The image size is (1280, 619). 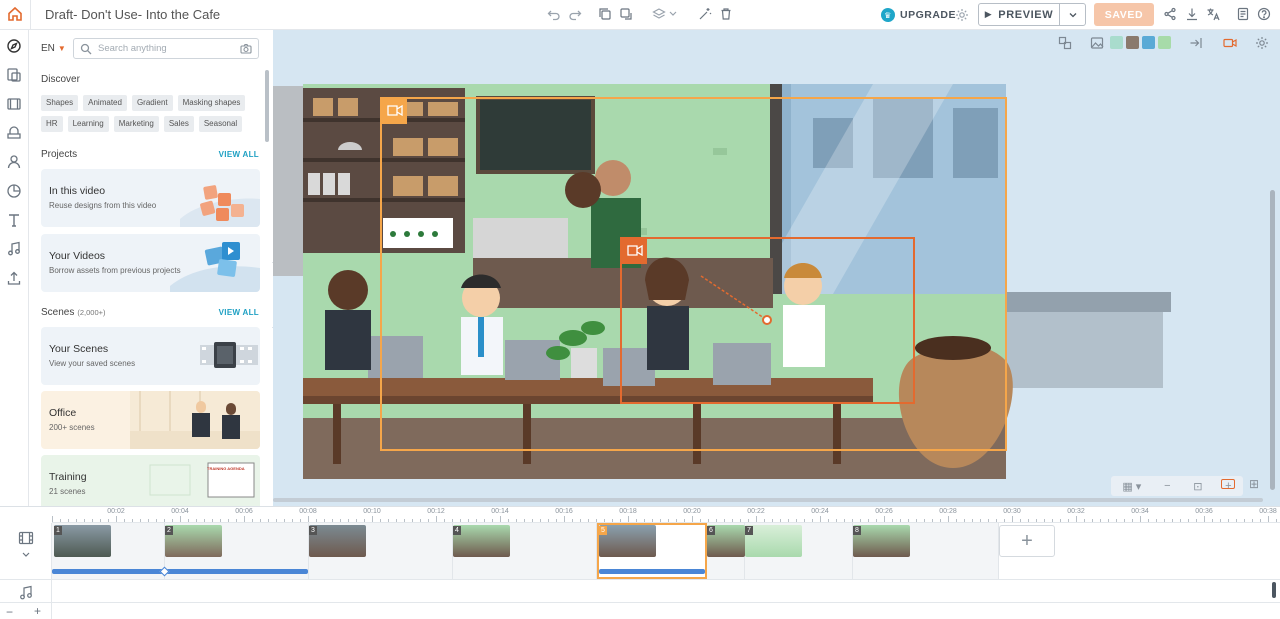 What do you see at coordinates (136, 124) in the screenshot?
I see `tag-marketing: Marketing` at bounding box center [136, 124].